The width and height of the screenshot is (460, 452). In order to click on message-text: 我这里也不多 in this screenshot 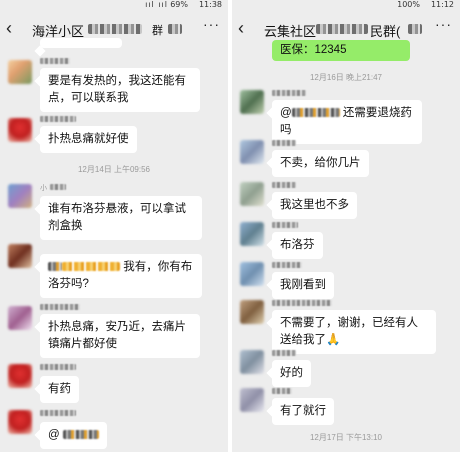, I will do `click(314, 205)`.